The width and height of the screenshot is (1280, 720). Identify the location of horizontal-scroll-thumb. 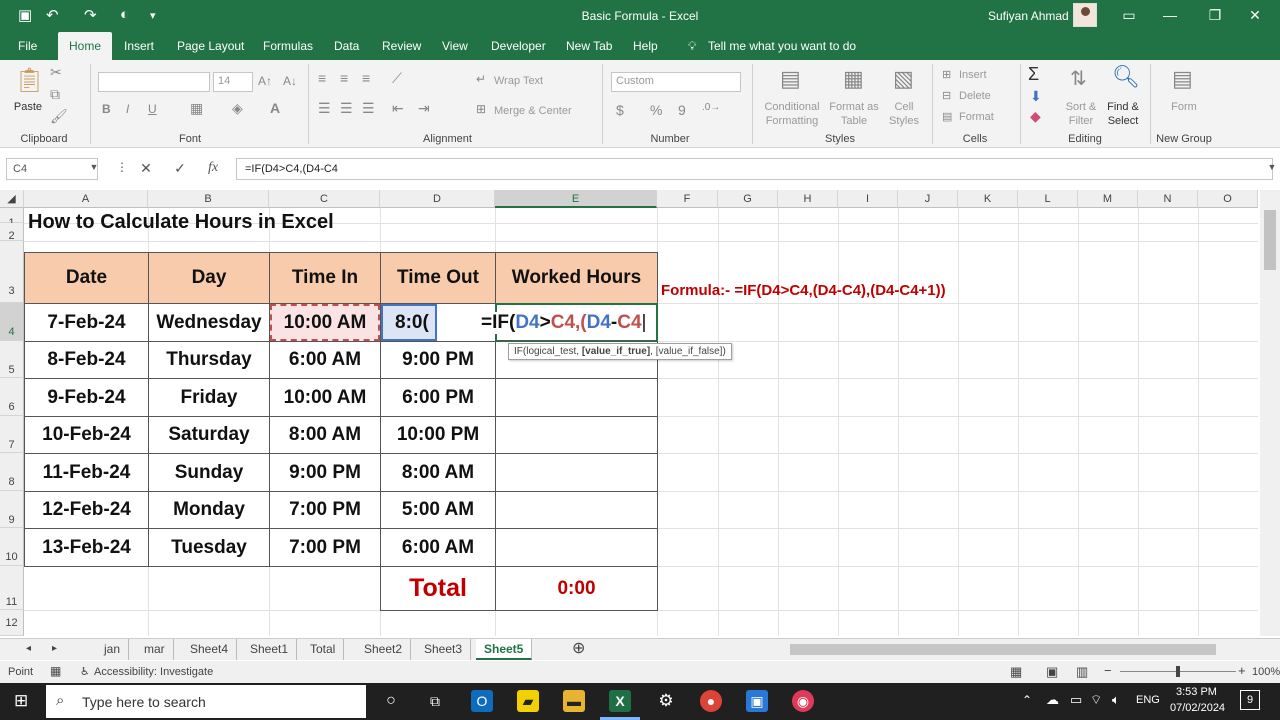
(1003, 649).